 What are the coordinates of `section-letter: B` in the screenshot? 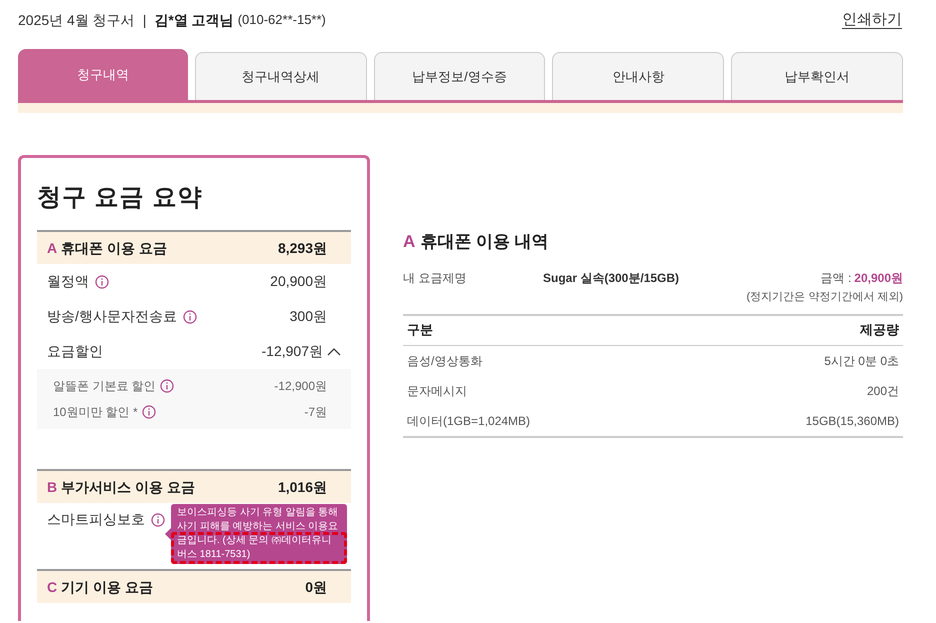 It's located at (52, 487).